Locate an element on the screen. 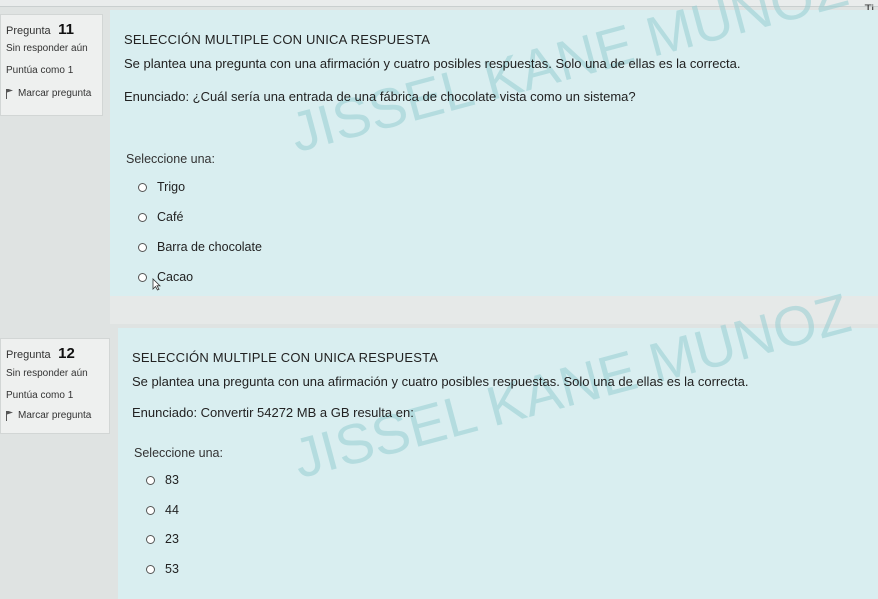 This screenshot has height=599, width=878. answer-option-cacao: Cacao is located at coordinates (165, 277).